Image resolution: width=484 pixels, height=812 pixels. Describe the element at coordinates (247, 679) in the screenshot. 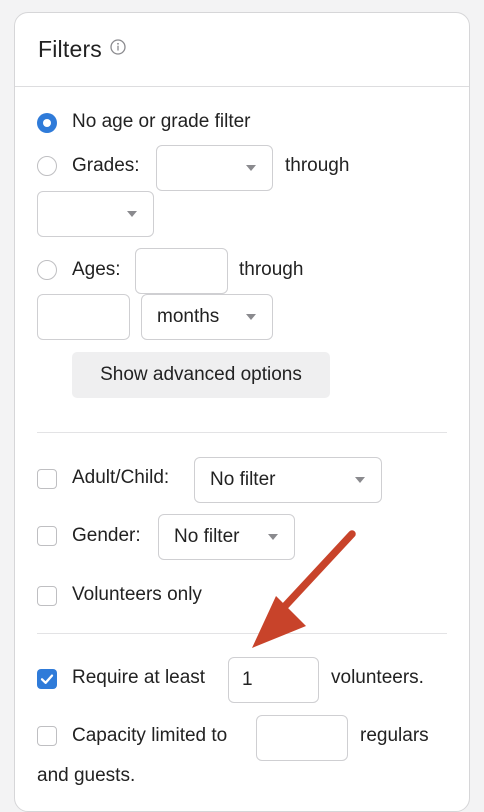

I see `require-at-least-value: 1` at that location.